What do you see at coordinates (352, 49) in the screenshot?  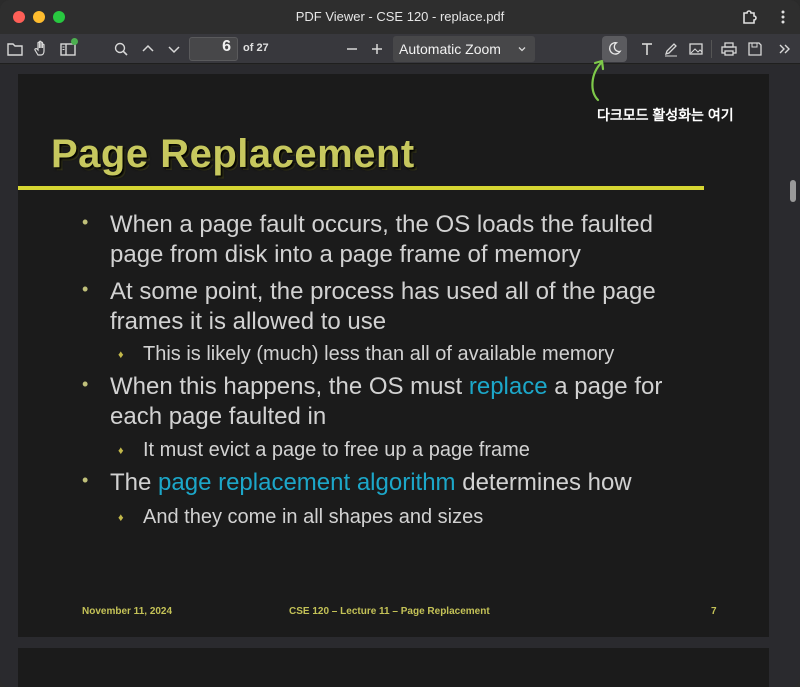 I see `zoom-out-icon` at bounding box center [352, 49].